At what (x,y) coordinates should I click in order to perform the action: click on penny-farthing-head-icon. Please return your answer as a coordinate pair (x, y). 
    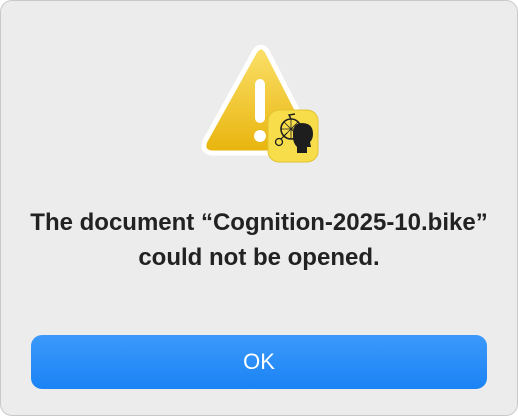
    Looking at the image, I should click on (293, 136).